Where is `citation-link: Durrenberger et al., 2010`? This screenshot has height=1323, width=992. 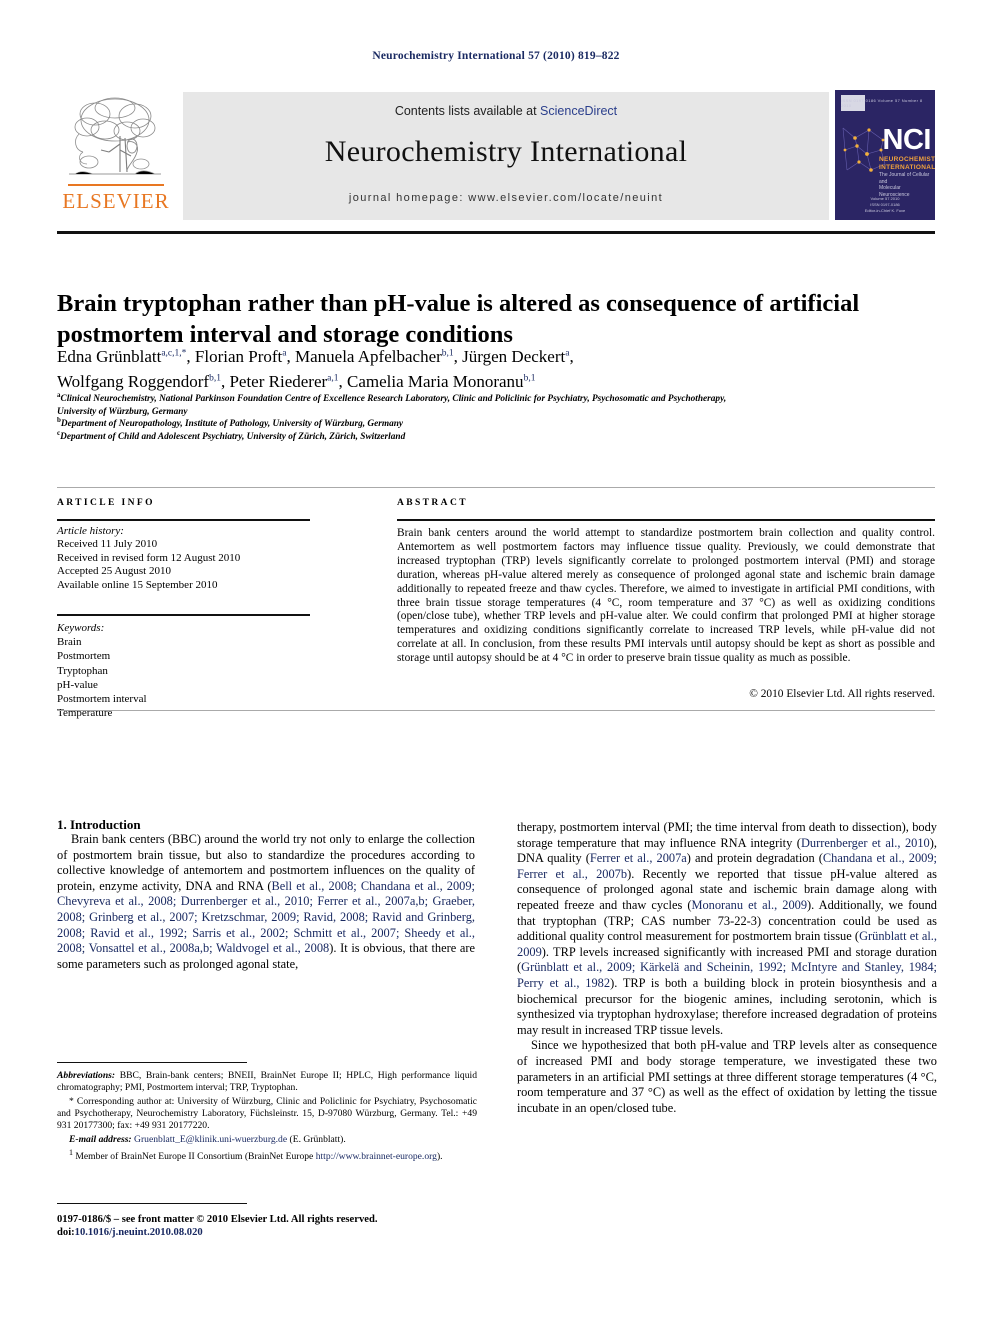
citation-link: Durrenberger et al., 2010 is located at coordinates (865, 843).